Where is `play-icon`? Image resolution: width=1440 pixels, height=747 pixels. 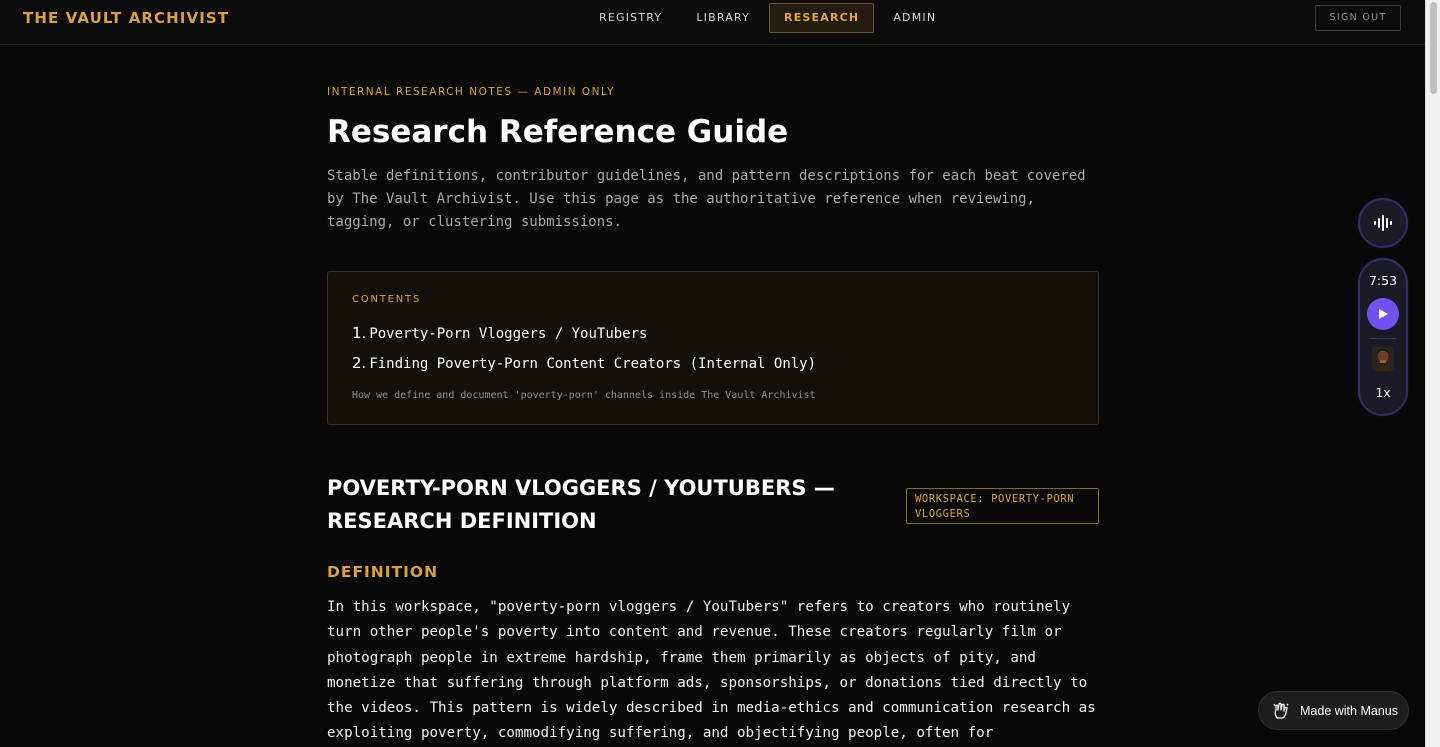
play-icon is located at coordinates (1383, 314).